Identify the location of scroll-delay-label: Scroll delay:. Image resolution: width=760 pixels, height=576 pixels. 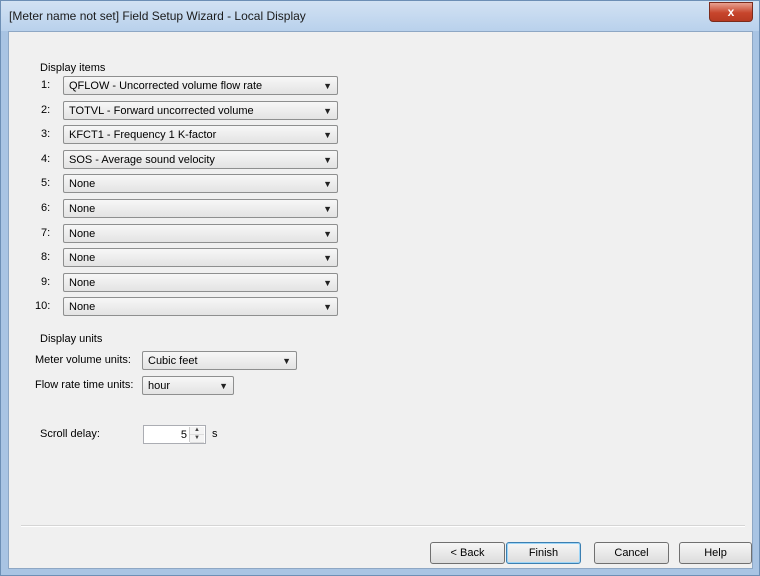
(70, 434).